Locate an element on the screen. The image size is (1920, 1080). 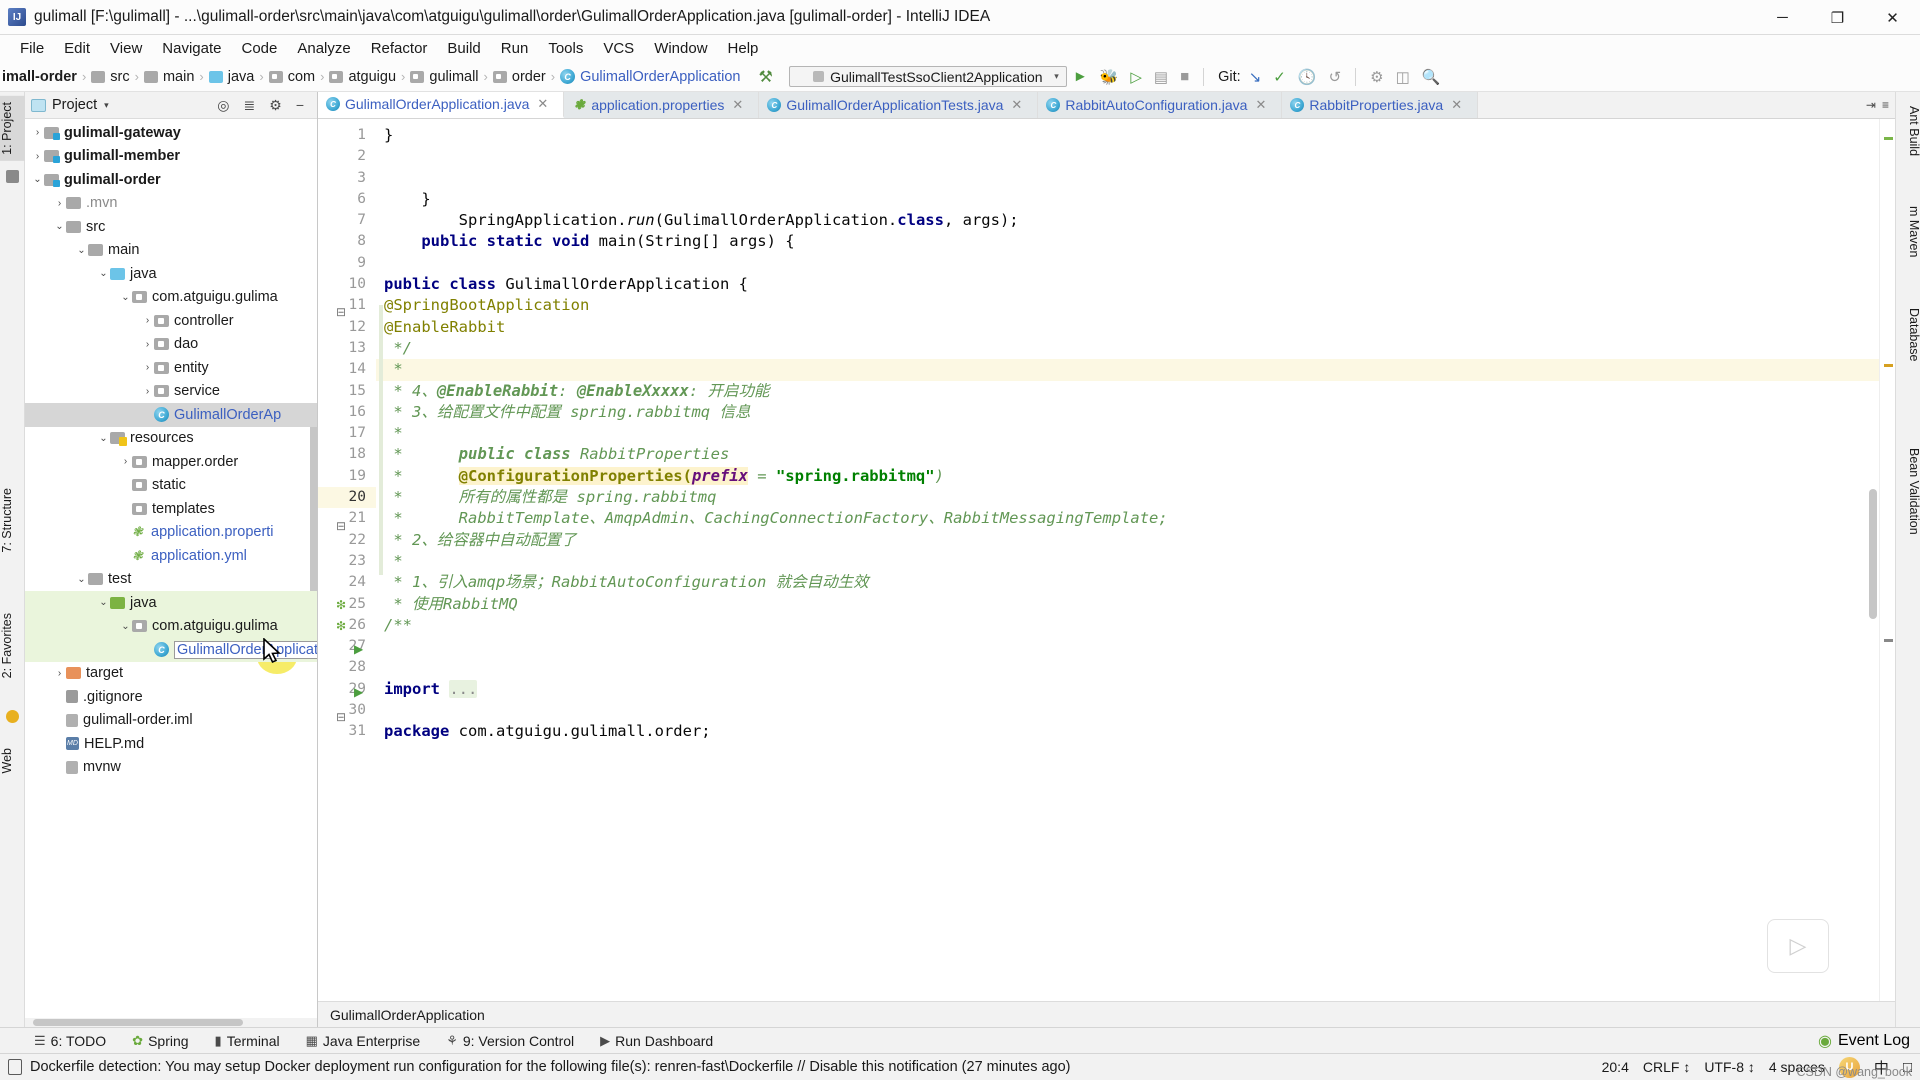
tree-item-application-properti: ›❃ application.properti is located at coordinates (171, 533).